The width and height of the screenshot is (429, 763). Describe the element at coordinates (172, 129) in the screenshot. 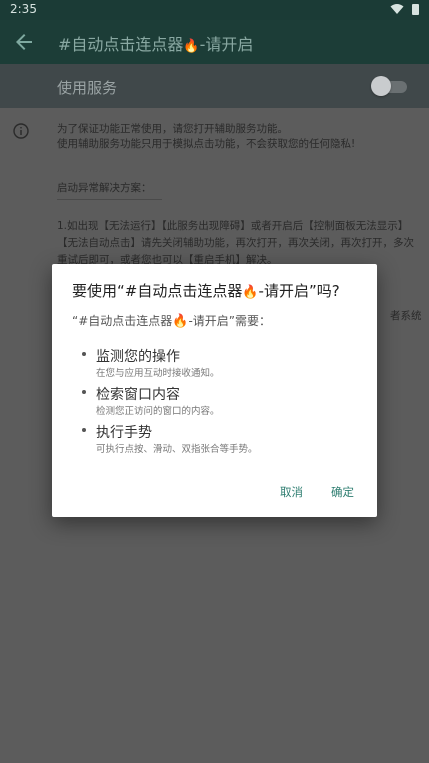

I see `note-line-1: 为了保证功能正常使用，请您打开辅助服务功能。` at that location.